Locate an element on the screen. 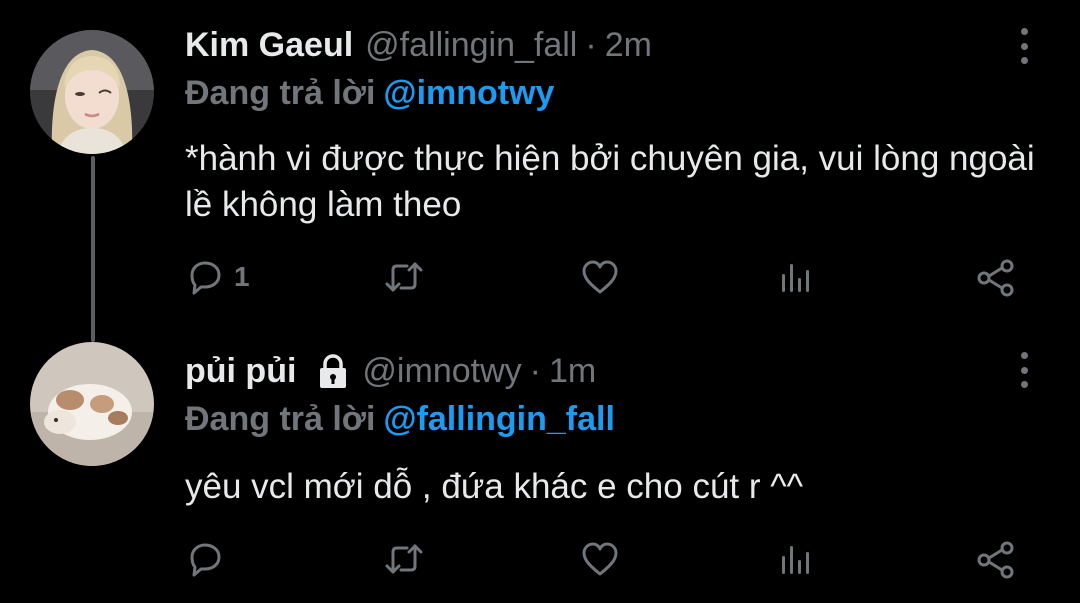 This screenshot has height=603, width=1080. handle: @imnotwy is located at coordinates (441, 371).